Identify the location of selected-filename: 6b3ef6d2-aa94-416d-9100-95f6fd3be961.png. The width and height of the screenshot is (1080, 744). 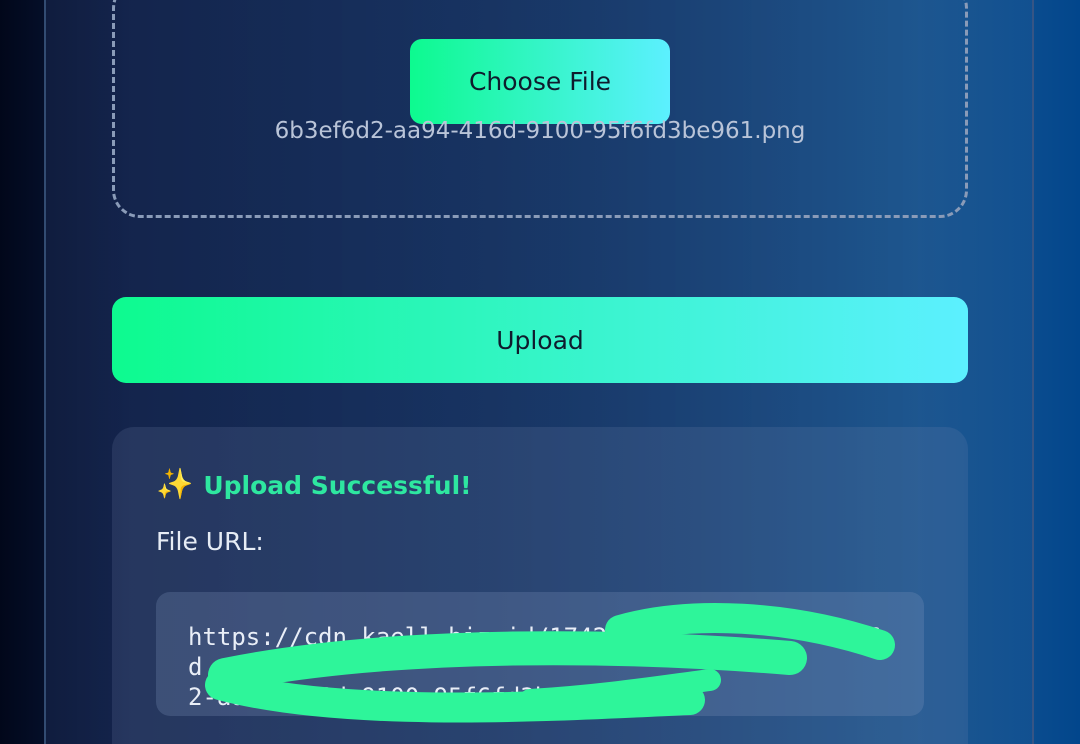
(540, 131).